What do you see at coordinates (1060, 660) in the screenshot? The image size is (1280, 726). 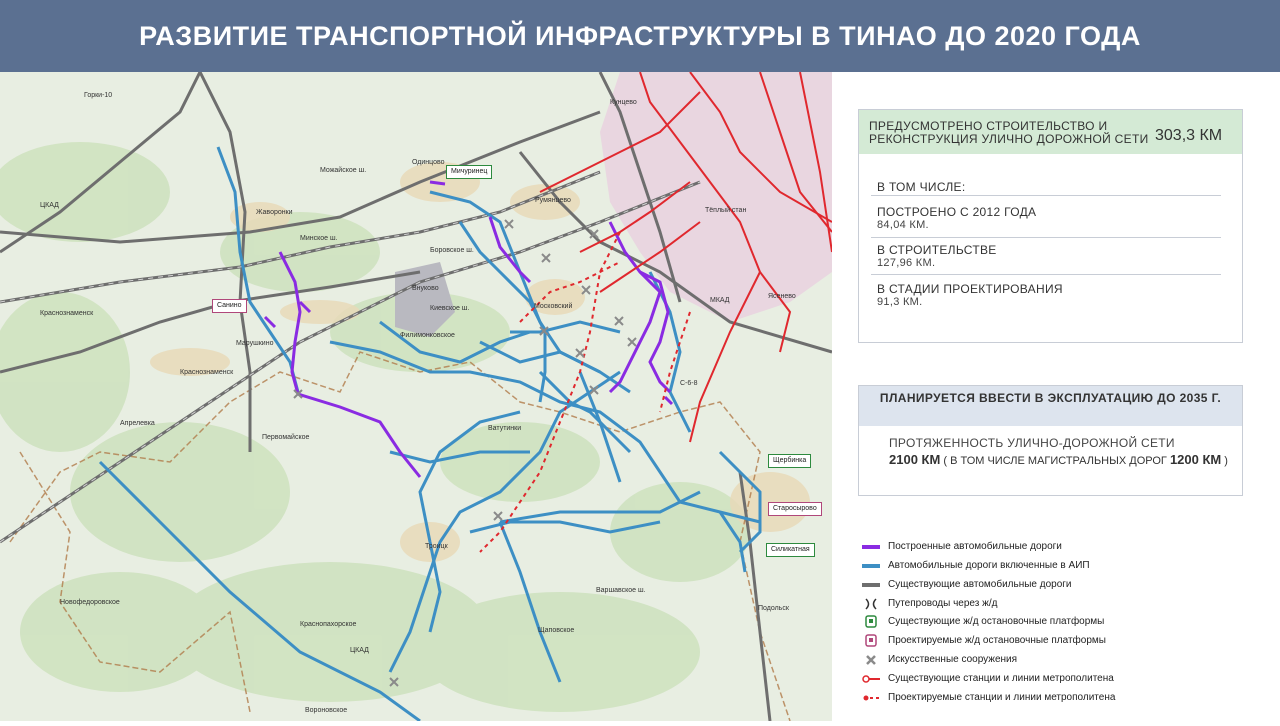 I see `legend-item-structures: Искусственные сооружения` at bounding box center [1060, 660].